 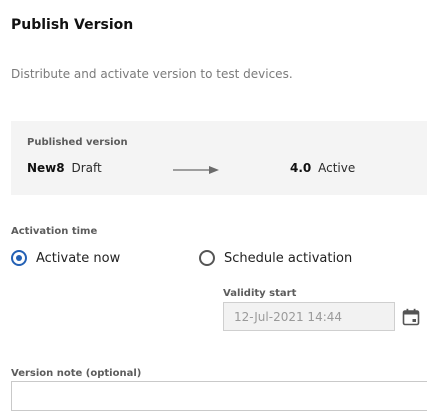 I want to click on activation-time-label: Activation time, so click(x=54, y=231).